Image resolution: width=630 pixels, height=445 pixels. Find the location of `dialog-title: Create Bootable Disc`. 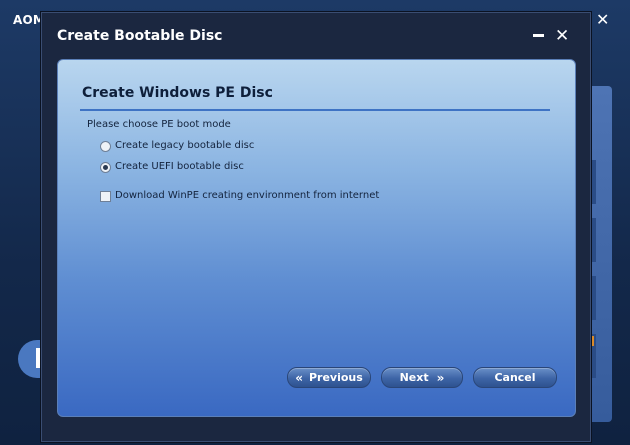

dialog-title: Create Bootable Disc is located at coordinates (140, 36).